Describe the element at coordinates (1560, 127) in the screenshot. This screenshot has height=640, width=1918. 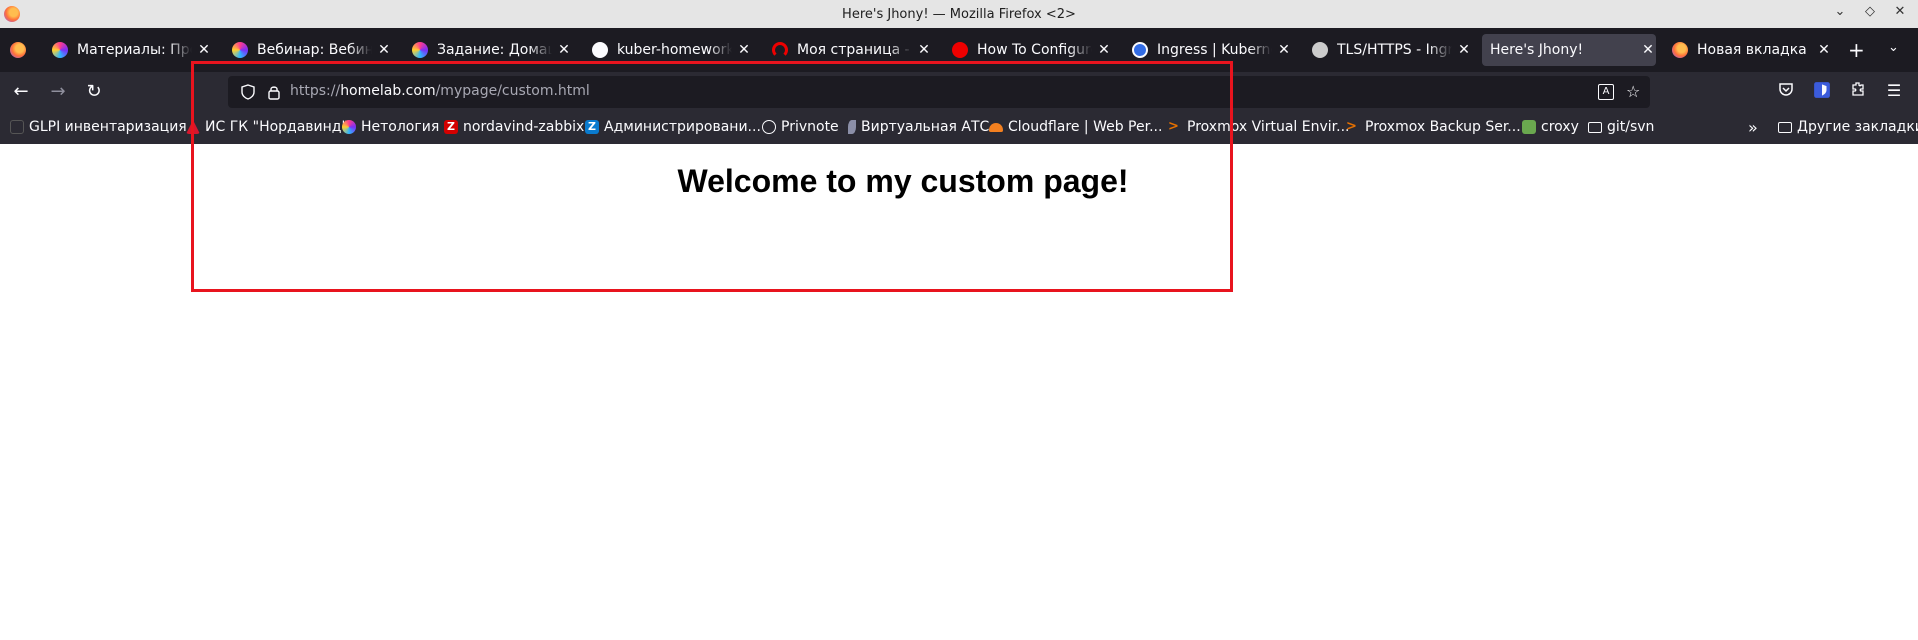
I see `bookmark-label: croxy` at that location.